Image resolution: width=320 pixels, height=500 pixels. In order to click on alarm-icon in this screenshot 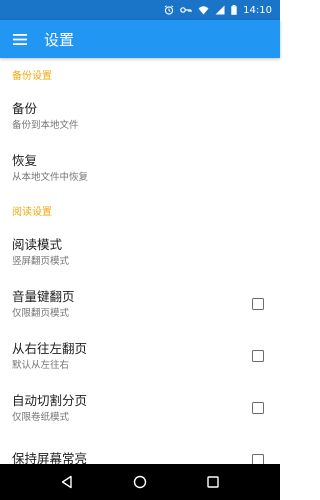, I will do `click(169, 10)`.